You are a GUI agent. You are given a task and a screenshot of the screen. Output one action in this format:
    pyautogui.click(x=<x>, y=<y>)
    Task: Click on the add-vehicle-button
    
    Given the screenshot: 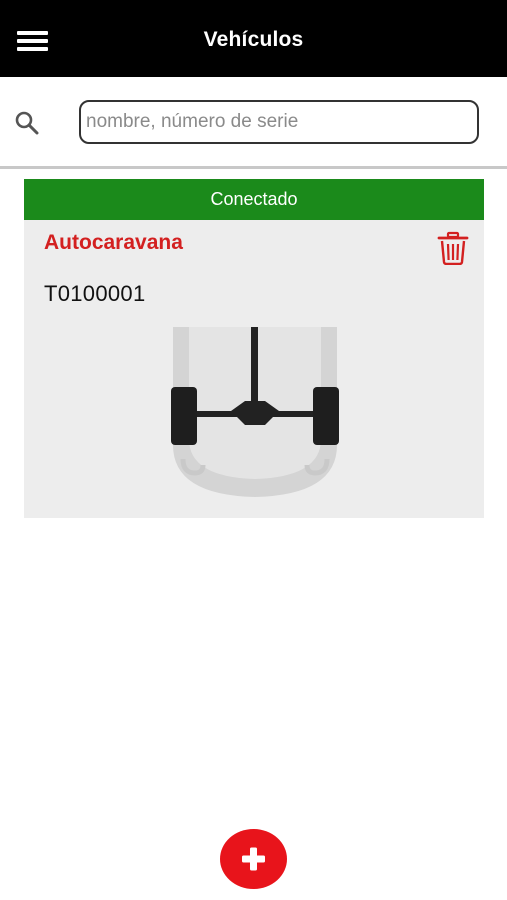 What is the action you would take?
    pyautogui.click(x=253, y=859)
    